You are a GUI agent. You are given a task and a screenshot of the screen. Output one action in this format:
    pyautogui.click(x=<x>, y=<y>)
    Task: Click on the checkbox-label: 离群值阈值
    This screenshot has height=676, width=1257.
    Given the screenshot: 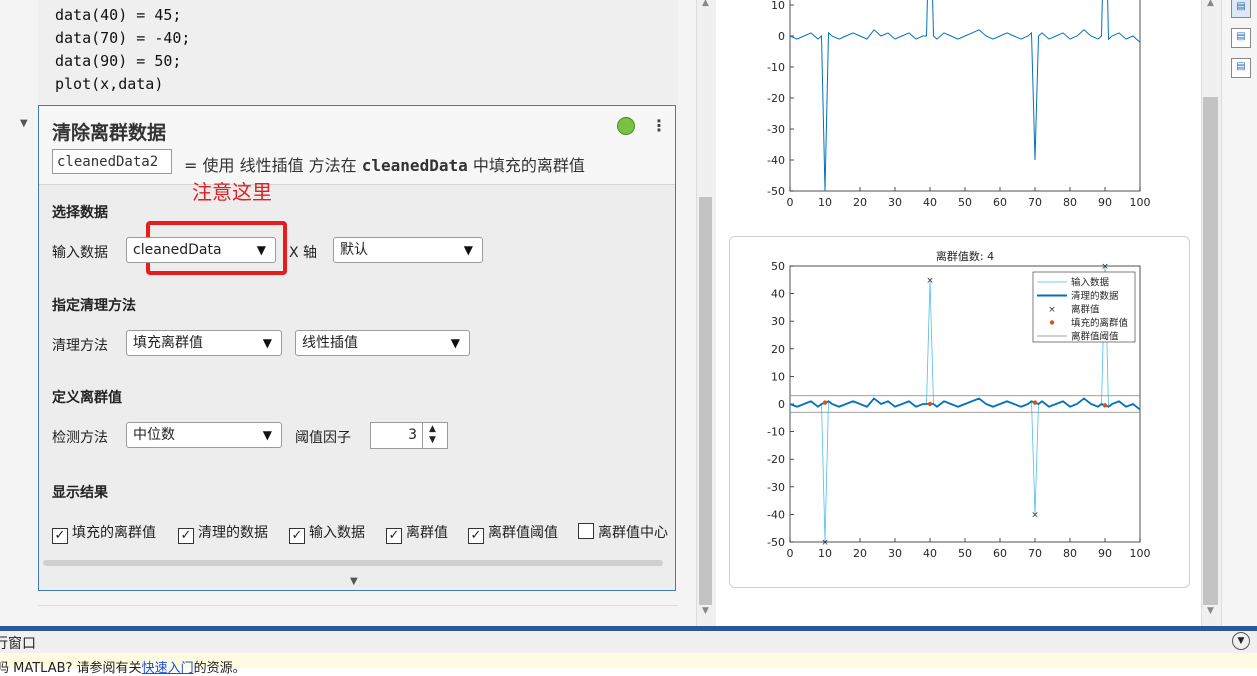 What is the action you would take?
    pyautogui.click(x=523, y=533)
    